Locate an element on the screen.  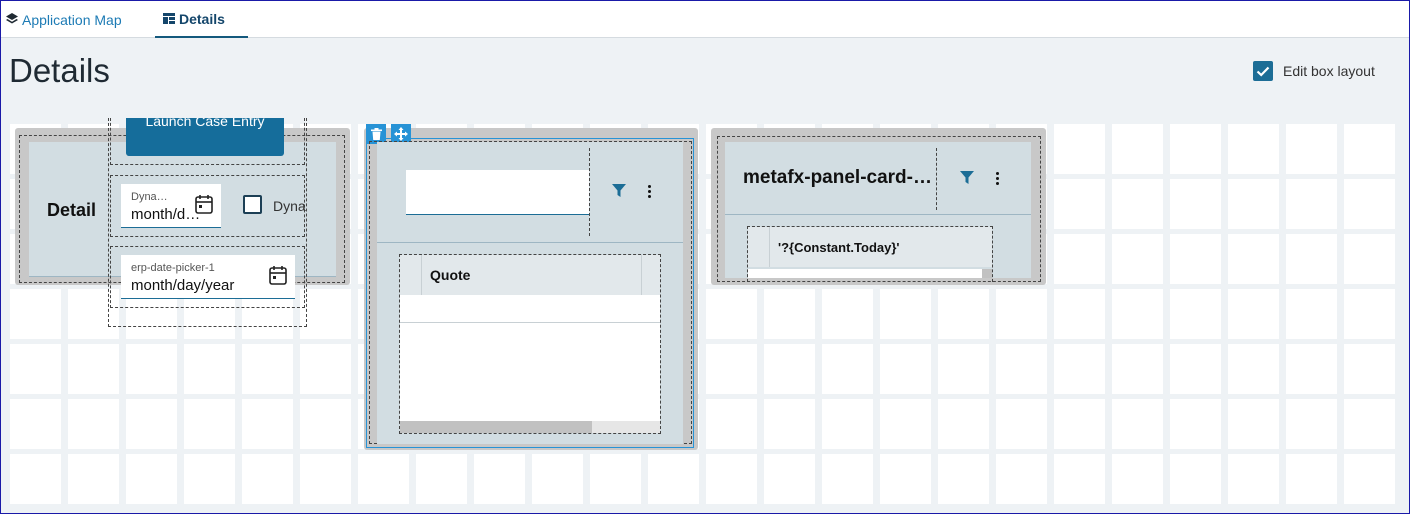
detail-title: Detail is located at coordinates (72, 210).